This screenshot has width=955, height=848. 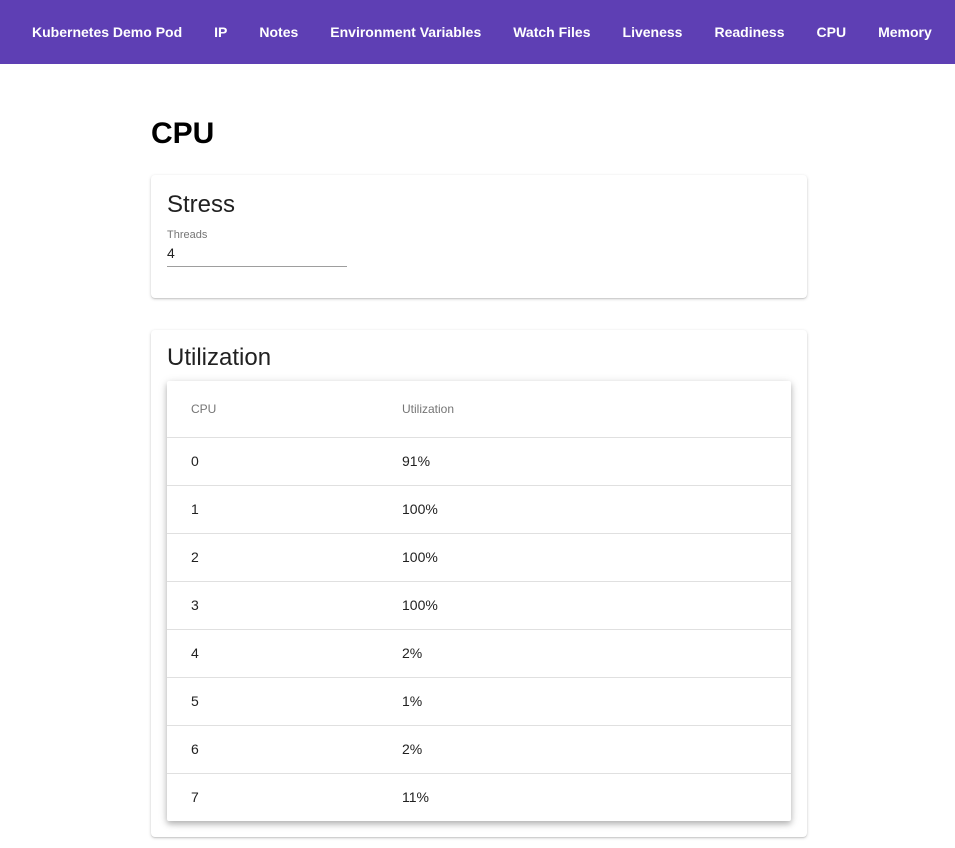 I want to click on table-header-row: CPU Utilization, so click(x=479, y=409).